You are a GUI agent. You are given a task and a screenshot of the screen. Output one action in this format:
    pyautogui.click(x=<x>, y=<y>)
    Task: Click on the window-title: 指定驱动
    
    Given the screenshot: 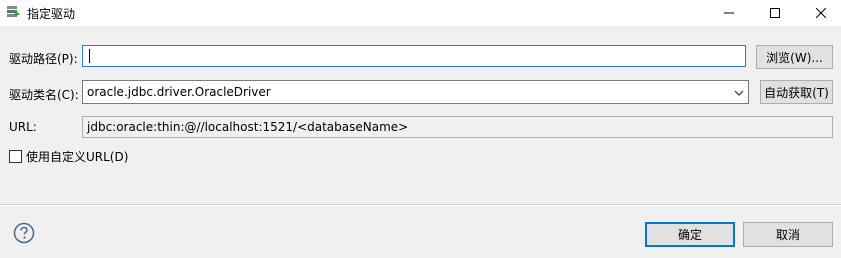 What is the action you would take?
    pyautogui.click(x=51, y=14)
    